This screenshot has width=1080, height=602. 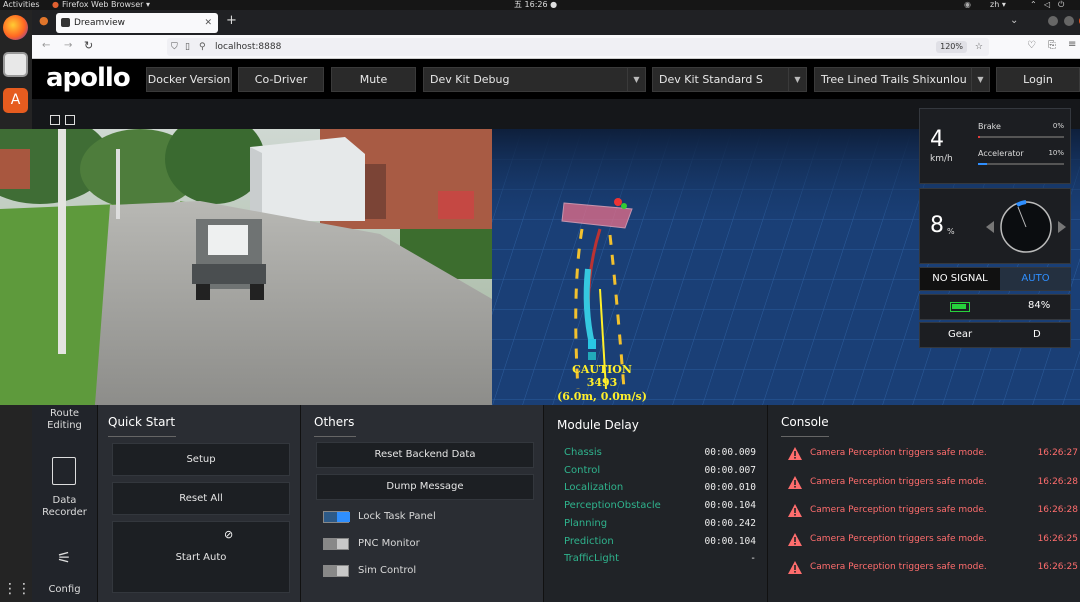 What do you see at coordinates (189, 79) in the screenshot?
I see `docker-version-button: Docker Version` at bounding box center [189, 79].